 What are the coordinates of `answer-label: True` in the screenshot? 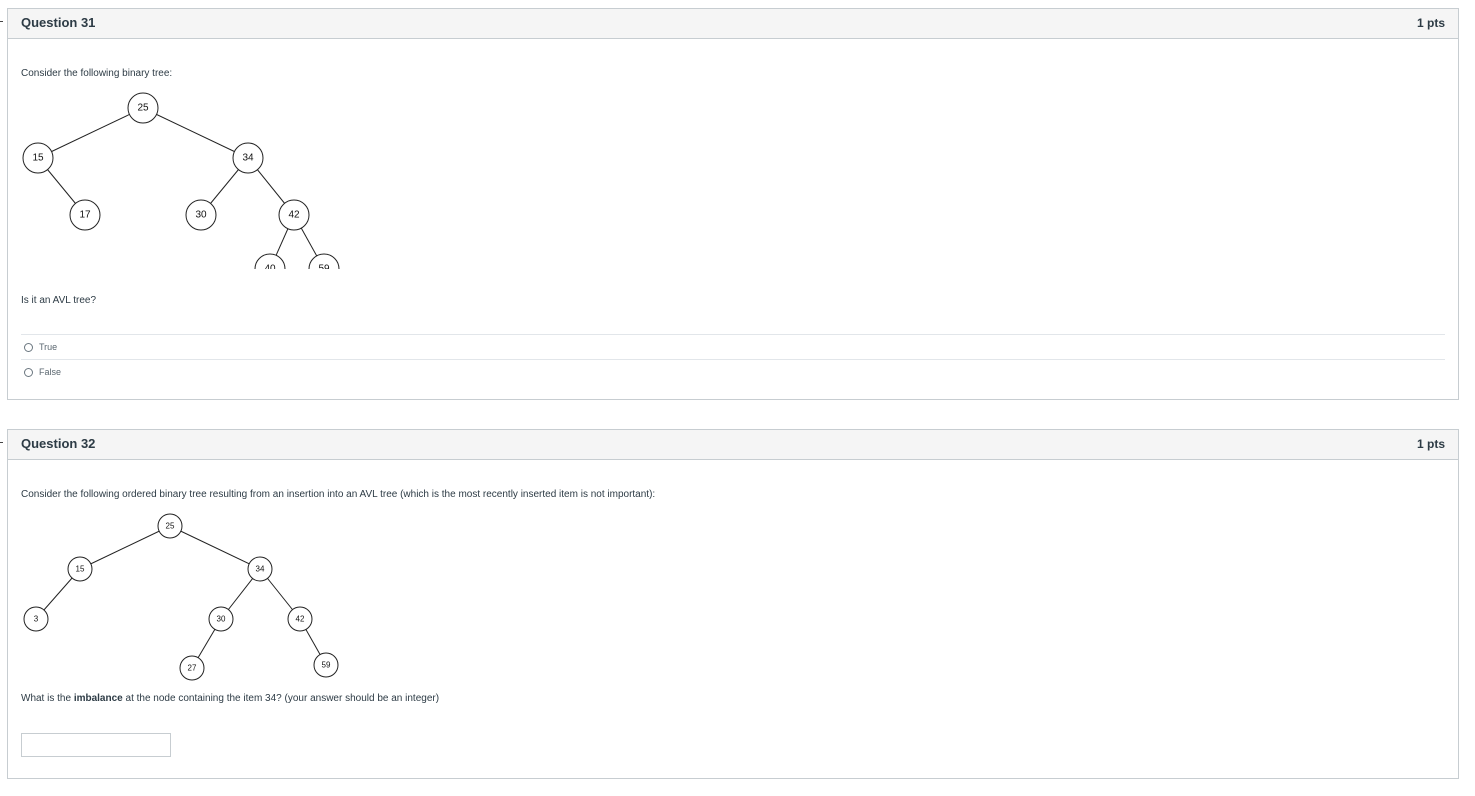 It's located at (48, 347).